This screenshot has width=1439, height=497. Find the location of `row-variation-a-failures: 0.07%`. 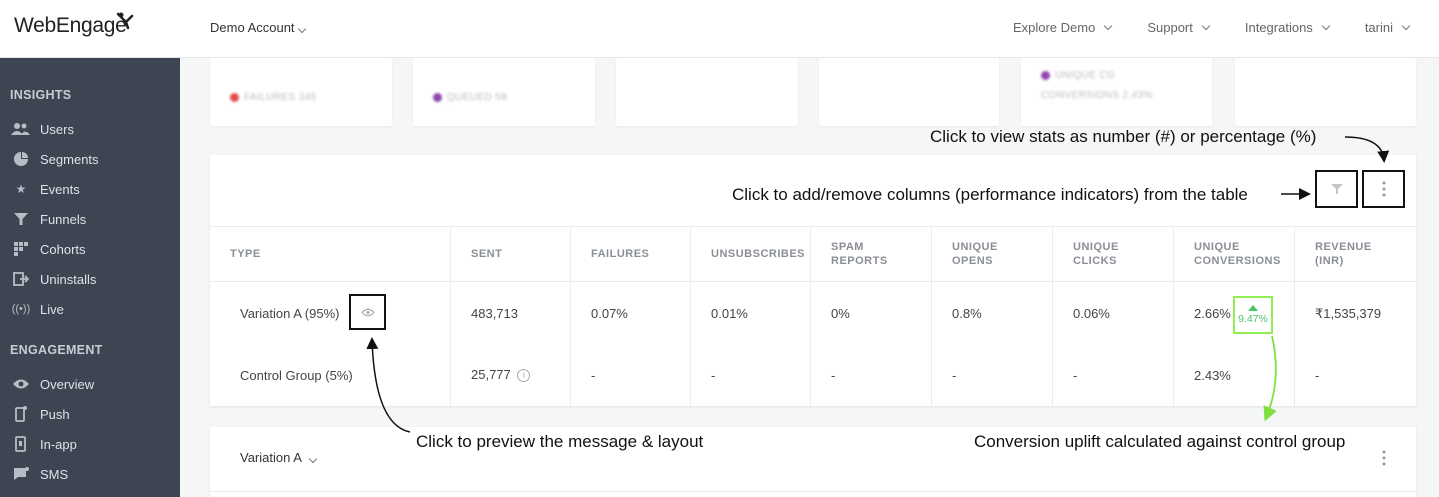

row-variation-a-failures: 0.07% is located at coordinates (609, 313).